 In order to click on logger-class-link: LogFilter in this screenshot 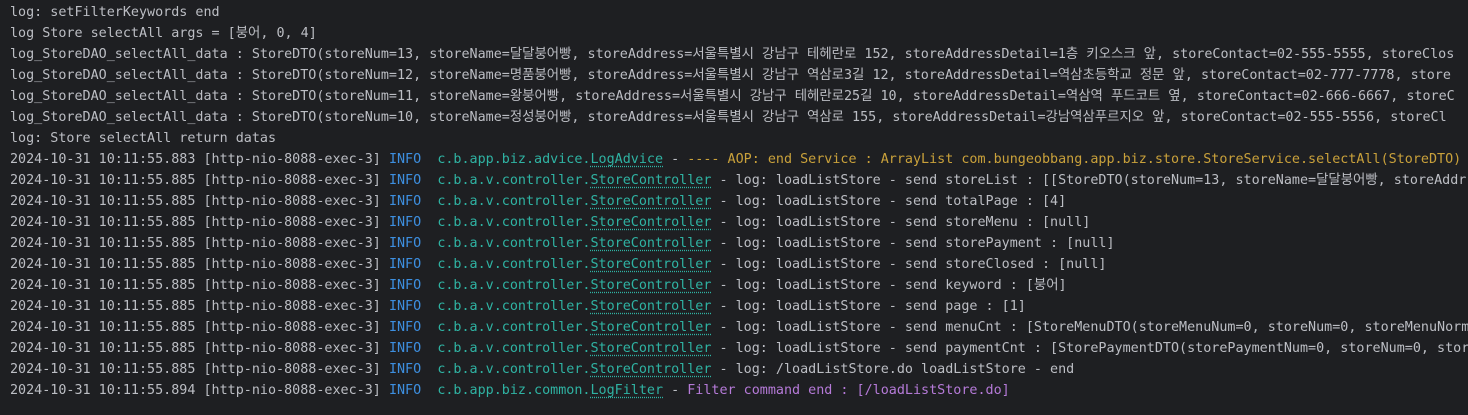, I will do `click(627, 390)`.